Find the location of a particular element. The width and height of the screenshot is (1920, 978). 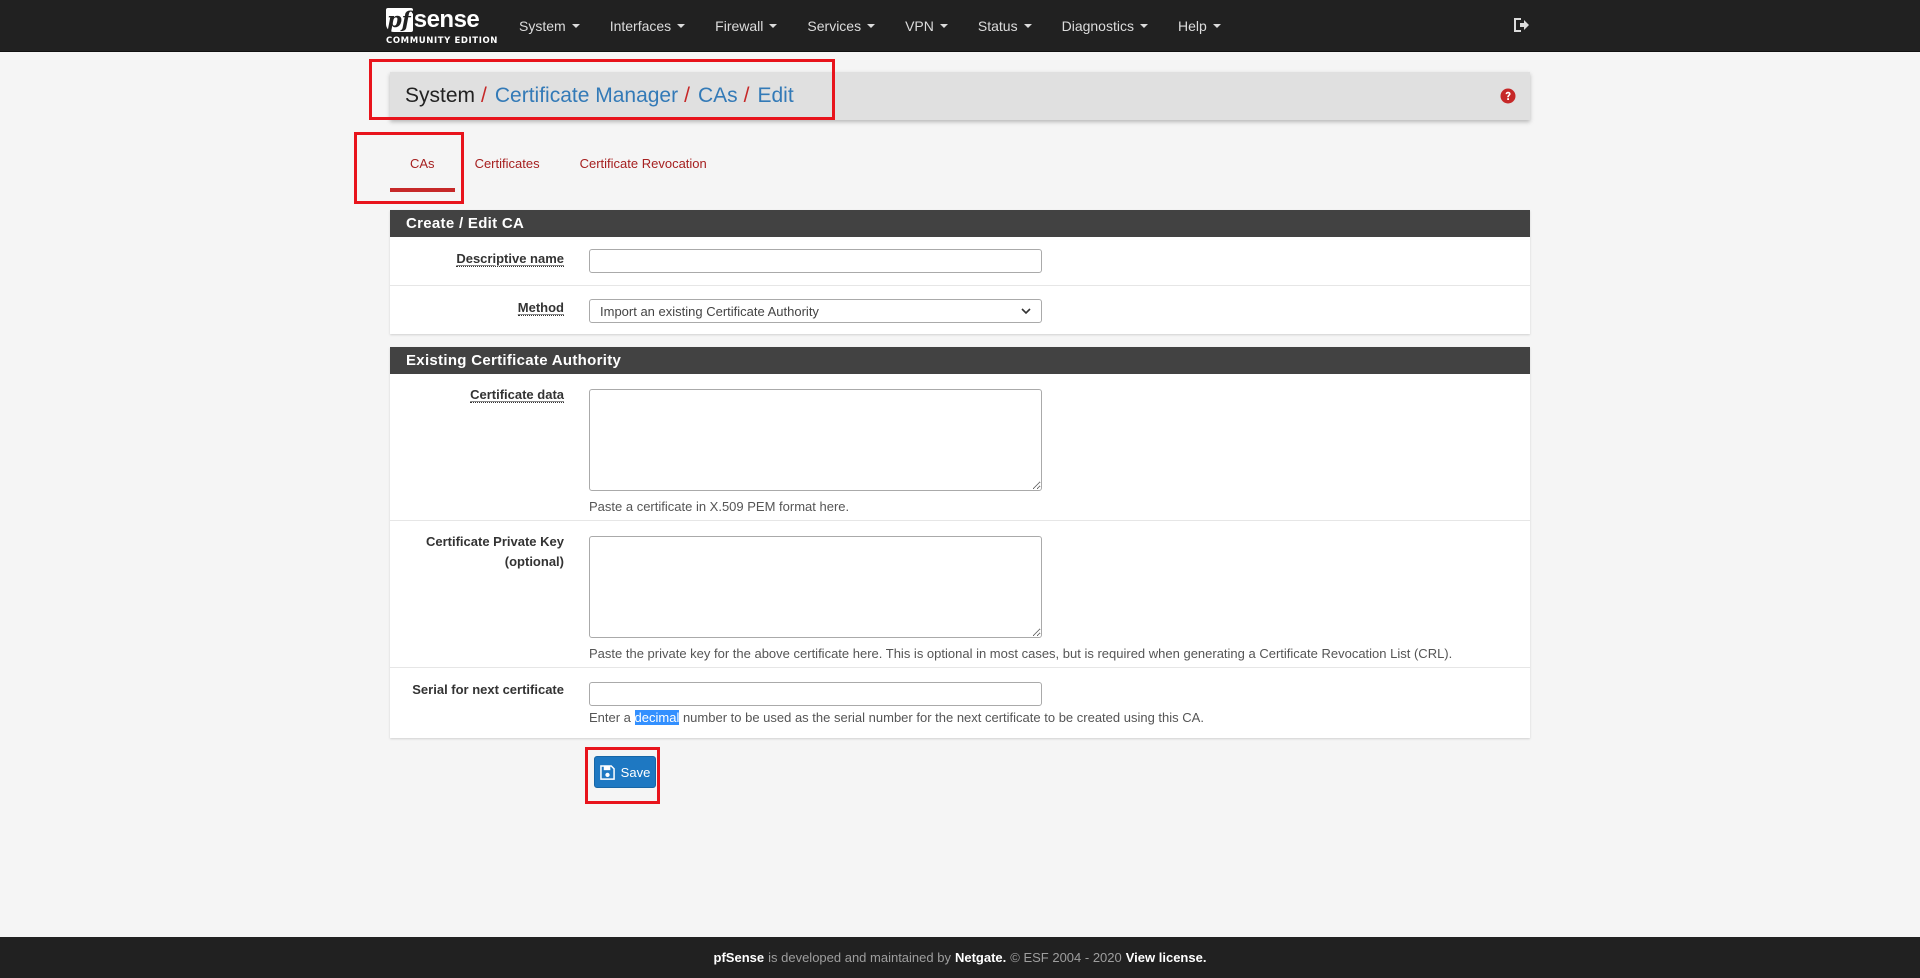

nav-menu-label: Help is located at coordinates (1192, 26).